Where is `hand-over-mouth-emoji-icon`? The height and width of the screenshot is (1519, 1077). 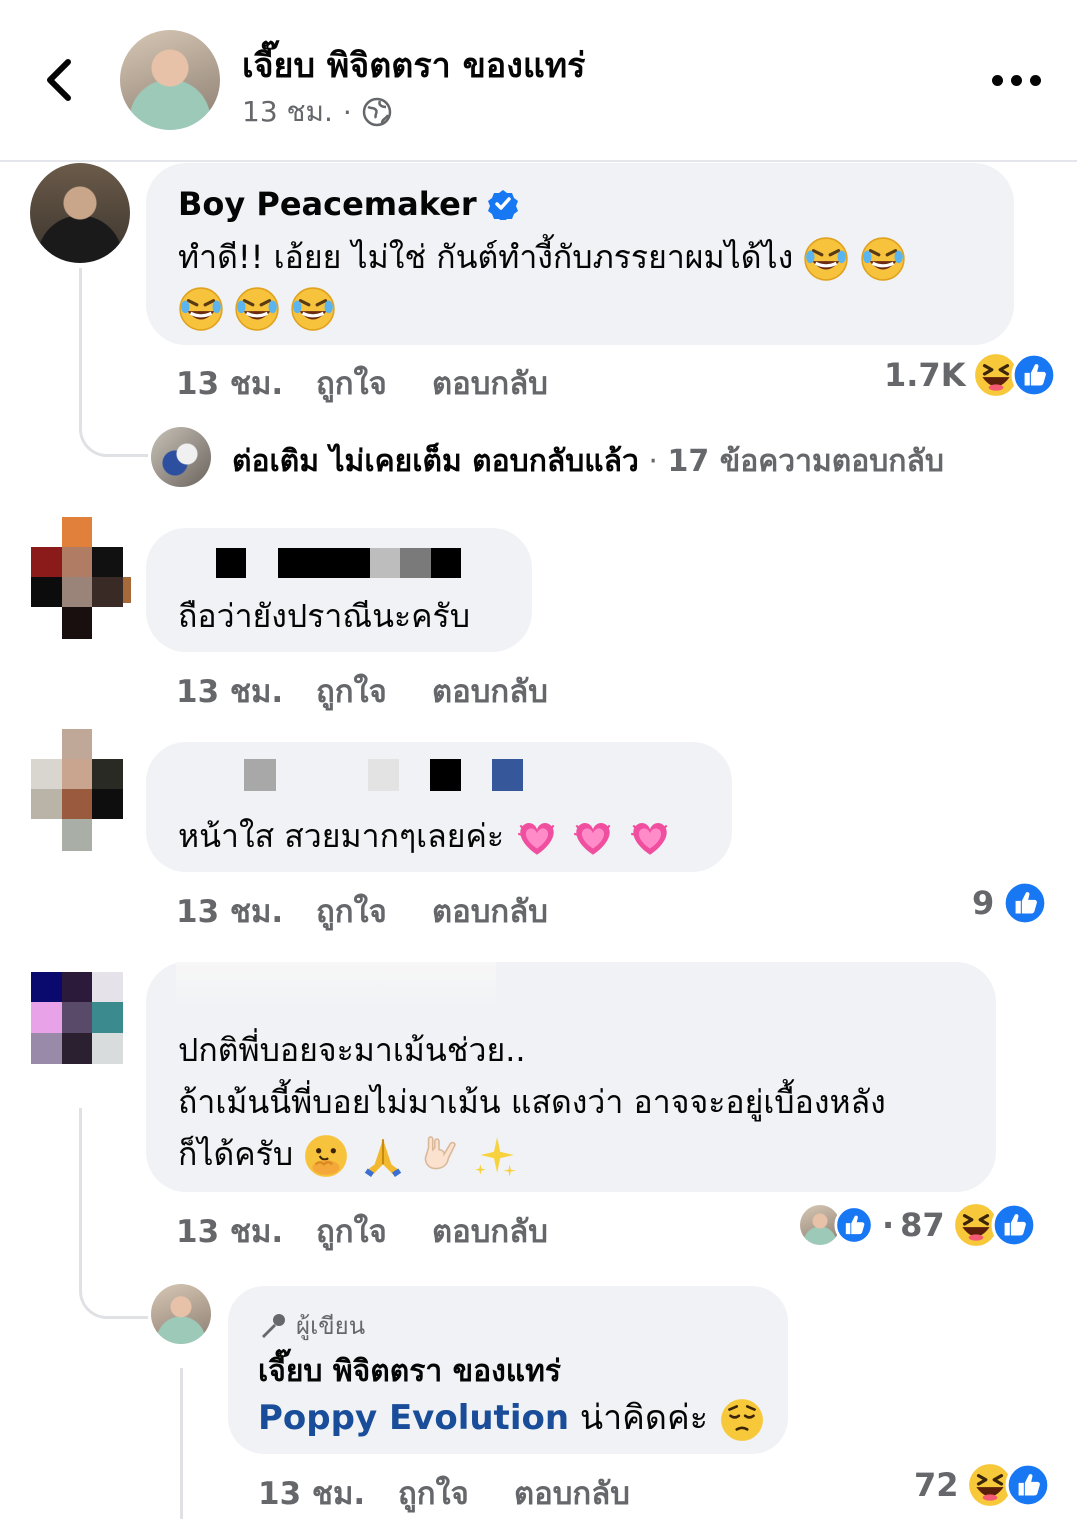
hand-over-mouth-emoji-icon is located at coordinates (326, 1156).